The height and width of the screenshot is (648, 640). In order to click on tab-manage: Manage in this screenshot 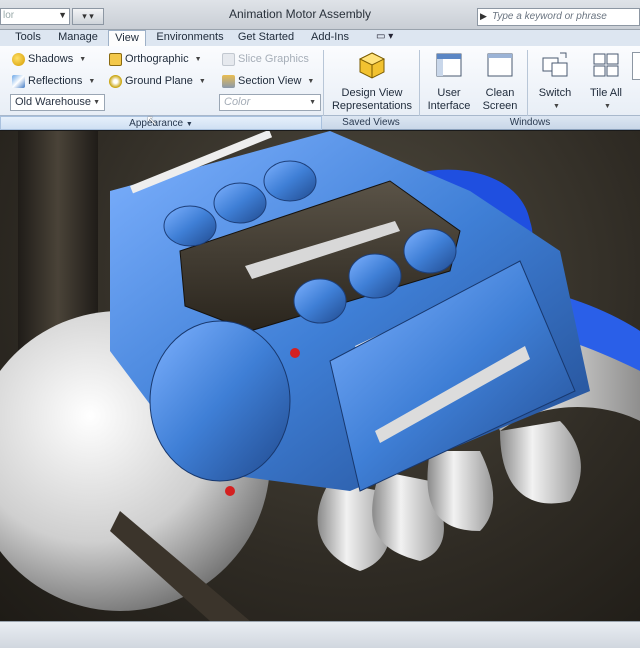, I will do `click(78, 38)`.